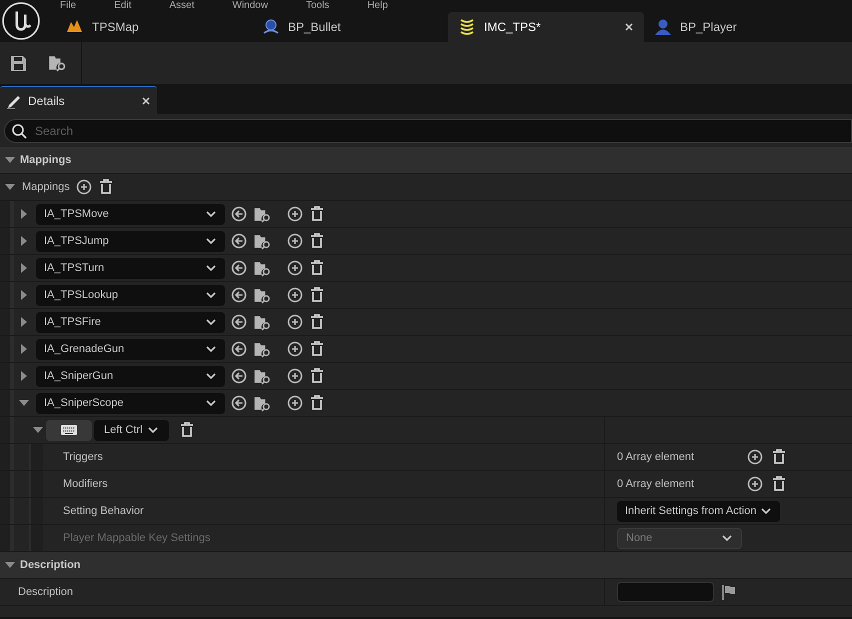  What do you see at coordinates (442, 131) in the screenshot?
I see `search-field: Search` at bounding box center [442, 131].